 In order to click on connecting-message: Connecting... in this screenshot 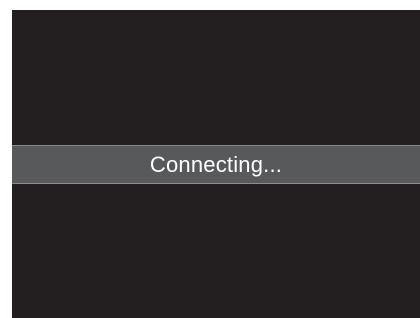, I will do `click(216, 164)`.